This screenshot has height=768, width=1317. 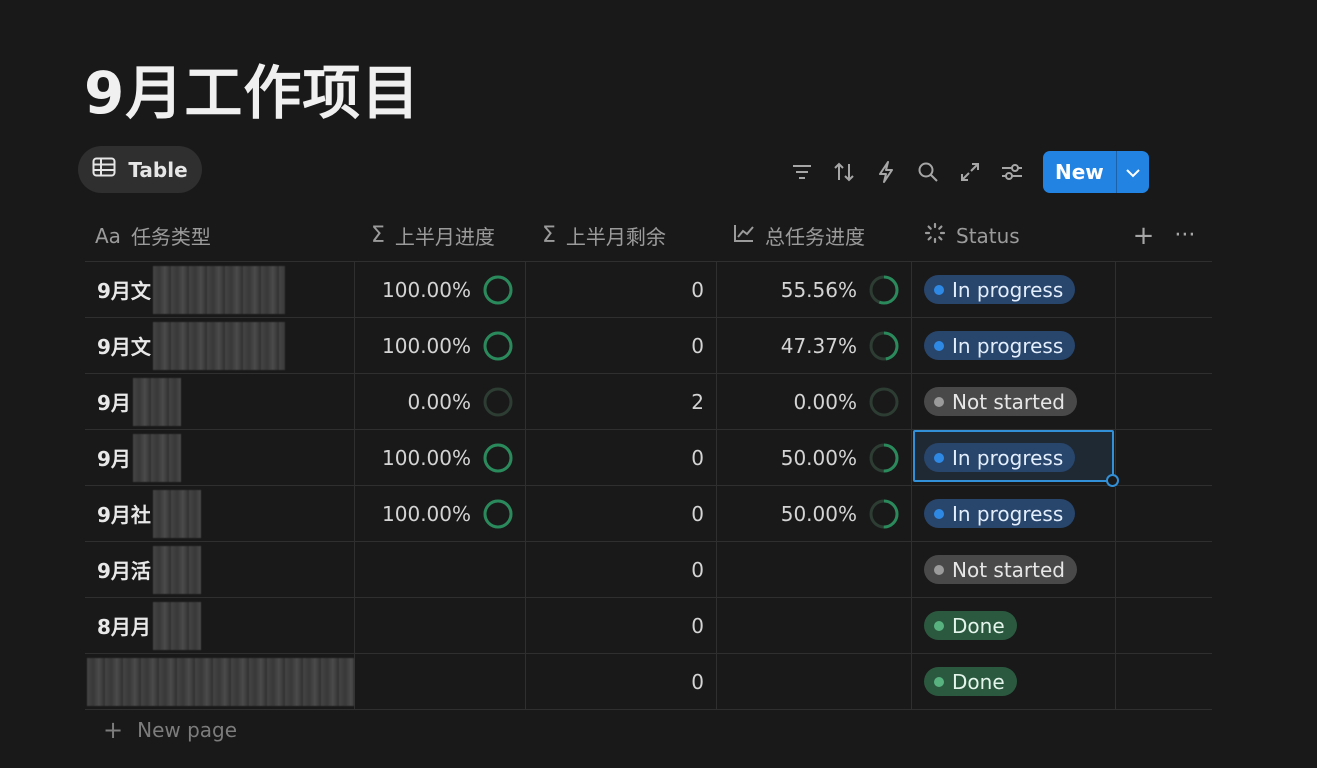 What do you see at coordinates (220, 569) in the screenshot?
I see `task-name-cell: 9月活` at bounding box center [220, 569].